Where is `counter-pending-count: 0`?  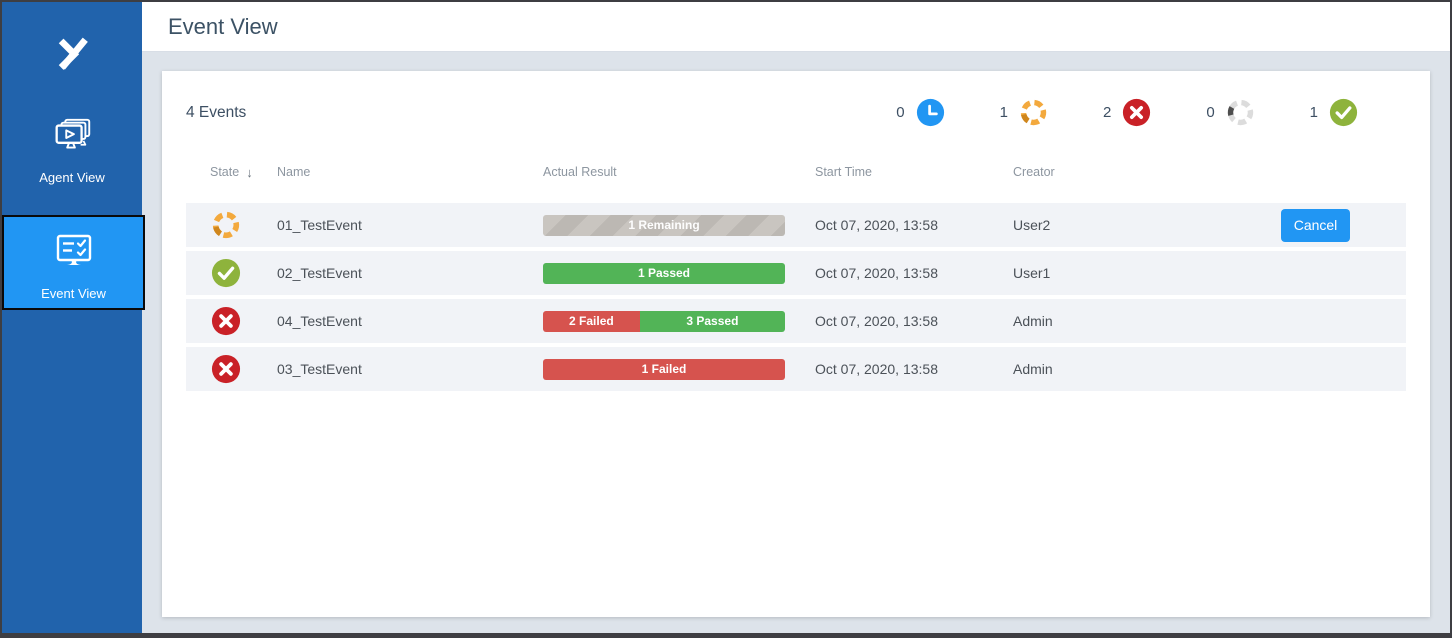
counter-pending-count: 0 is located at coordinates (900, 112).